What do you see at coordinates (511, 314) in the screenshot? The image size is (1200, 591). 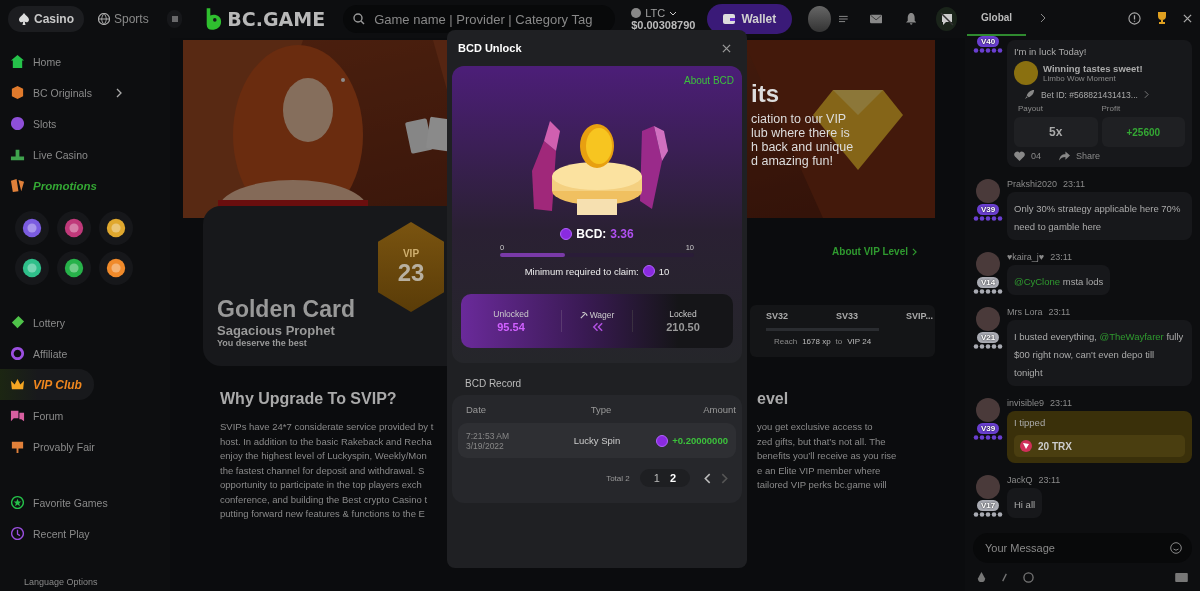 I see `stat-label: Unlocked` at bounding box center [511, 314].